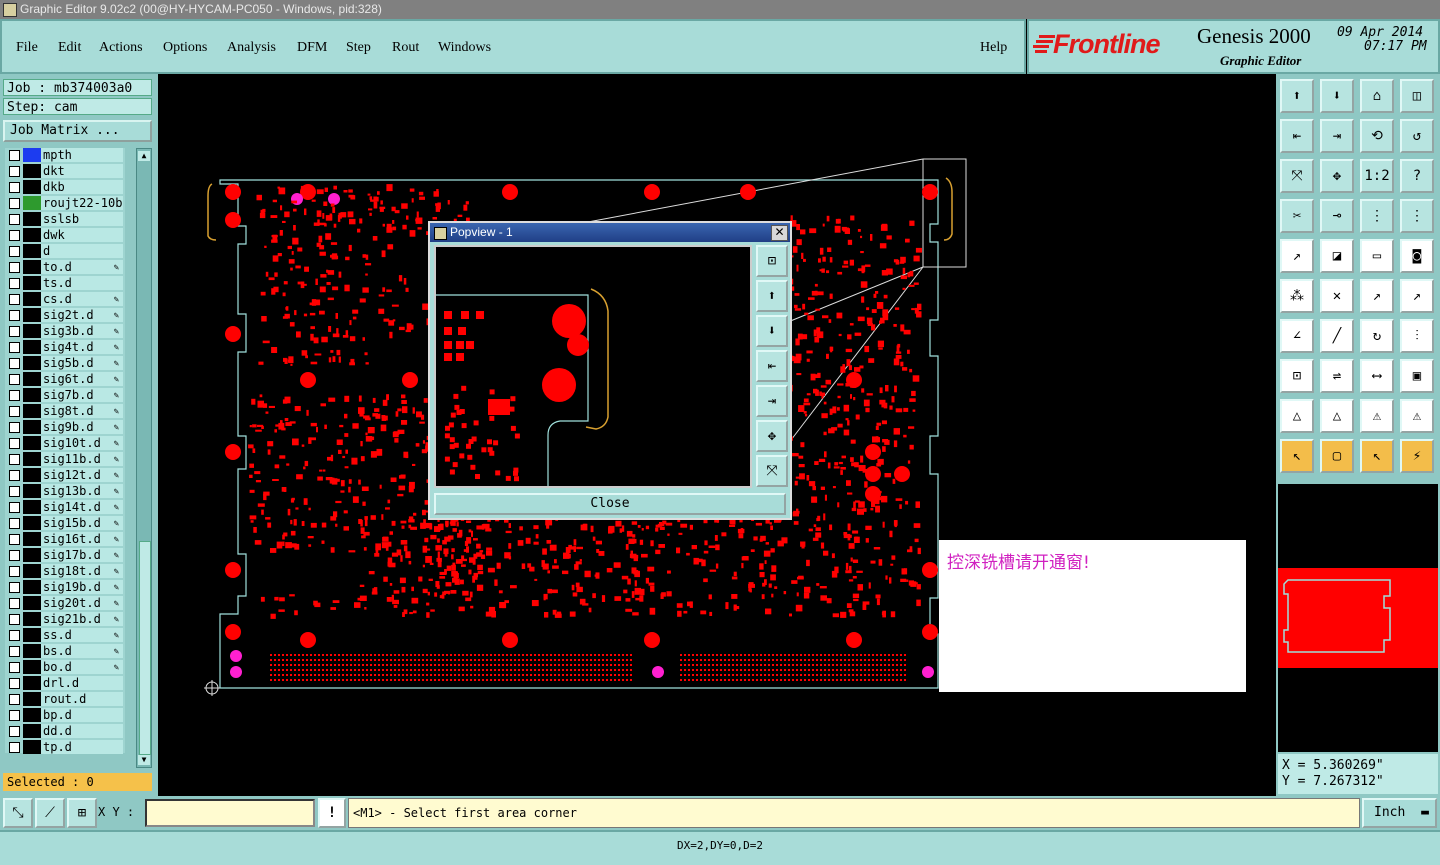 The image size is (1440, 865). Describe the element at coordinates (65, 348) in the screenshot. I see `layer-row: sig4t.d ✎` at that location.